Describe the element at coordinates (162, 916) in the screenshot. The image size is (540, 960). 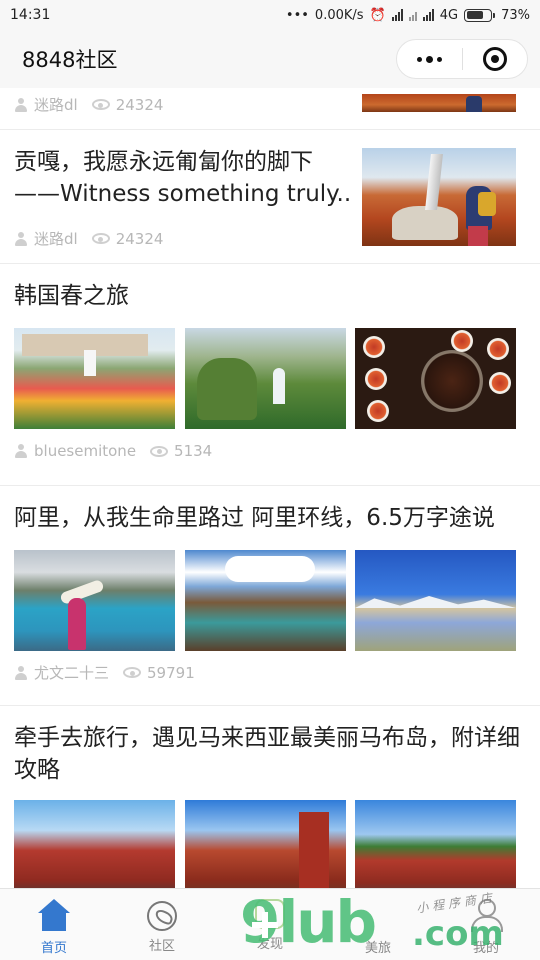
I see `community-icon` at that location.